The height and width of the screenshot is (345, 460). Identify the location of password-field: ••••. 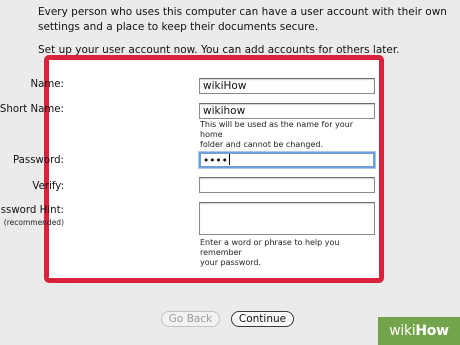
(287, 160).